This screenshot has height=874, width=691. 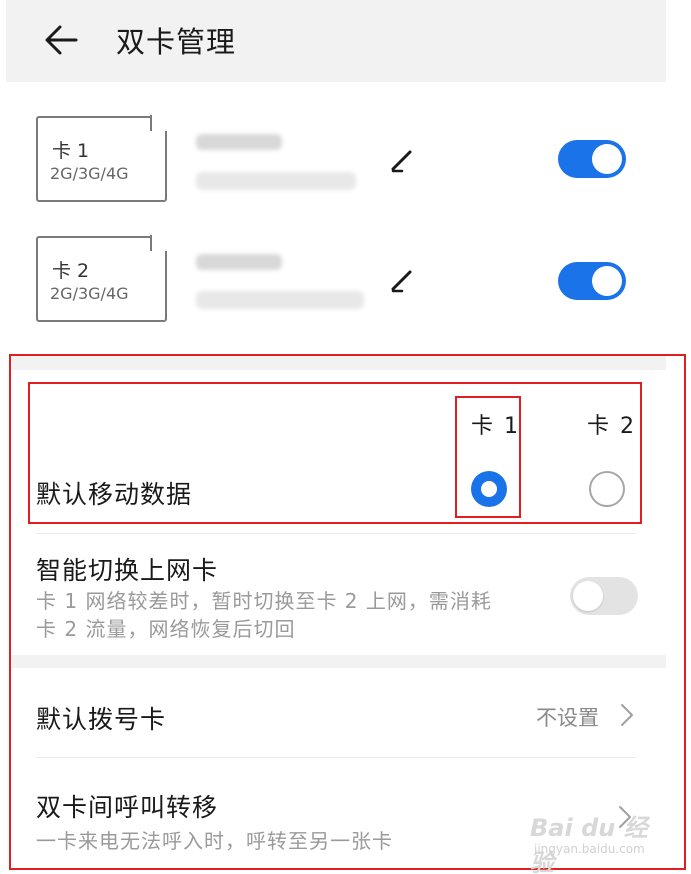 I want to click on column-card-1: 卡 1, so click(x=495, y=426).